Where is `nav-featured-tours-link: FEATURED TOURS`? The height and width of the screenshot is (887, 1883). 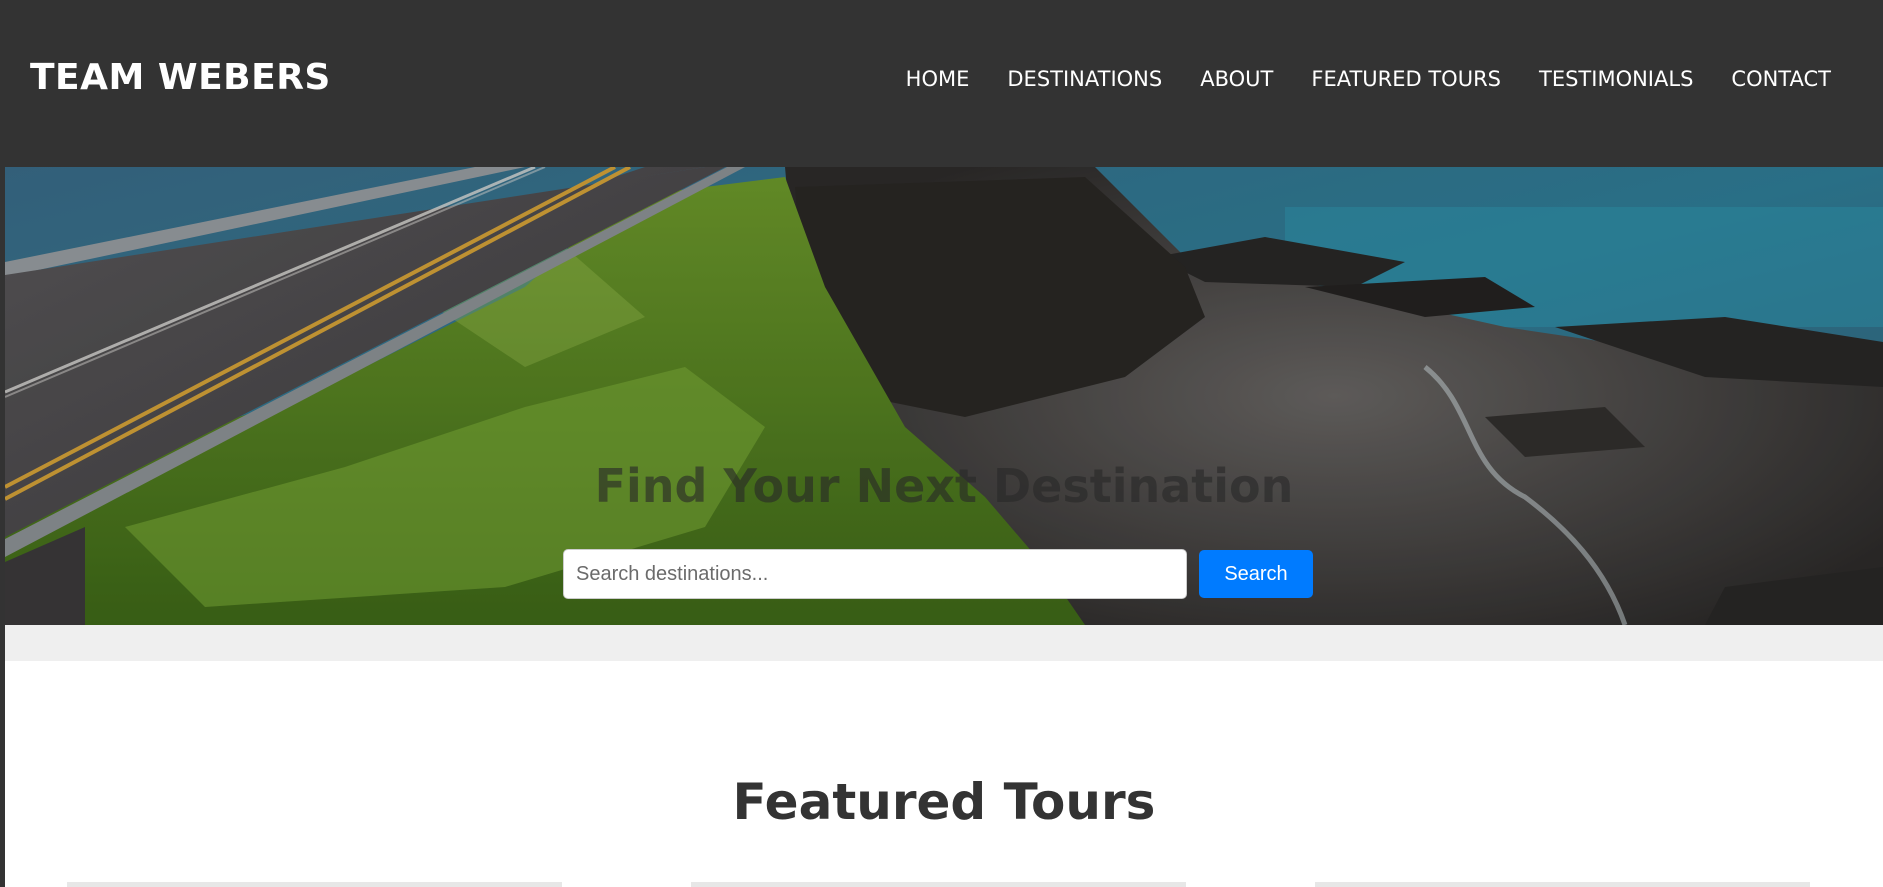
nav-featured-tours-link: FEATURED TOURS is located at coordinates (1406, 79).